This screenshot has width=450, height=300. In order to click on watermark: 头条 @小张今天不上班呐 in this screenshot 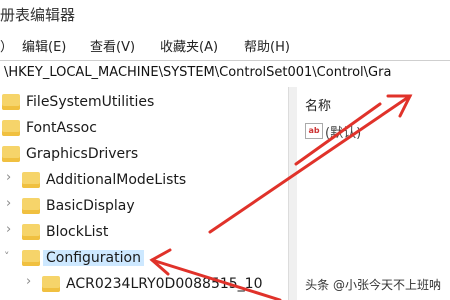, I will do `click(373, 284)`.